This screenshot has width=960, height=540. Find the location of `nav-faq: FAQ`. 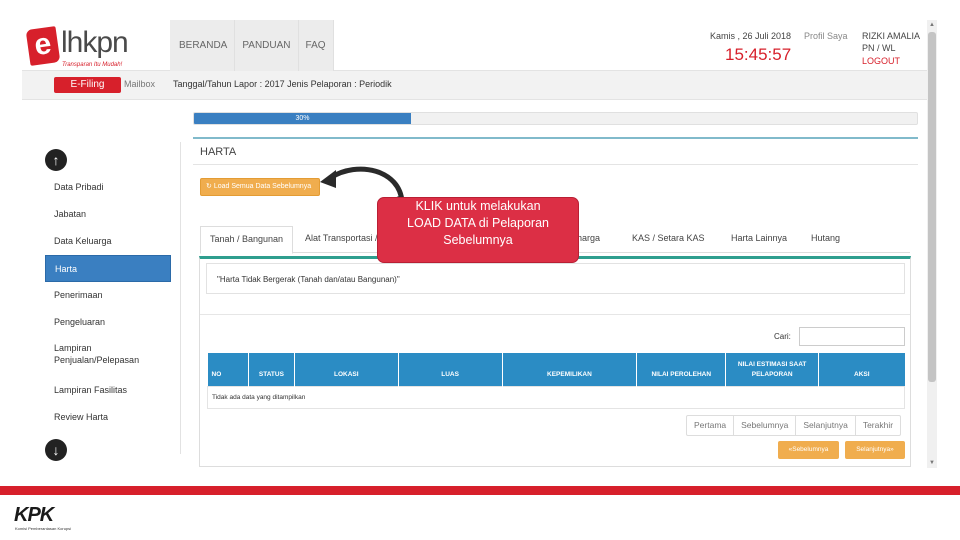

nav-faq: FAQ is located at coordinates (316, 45).